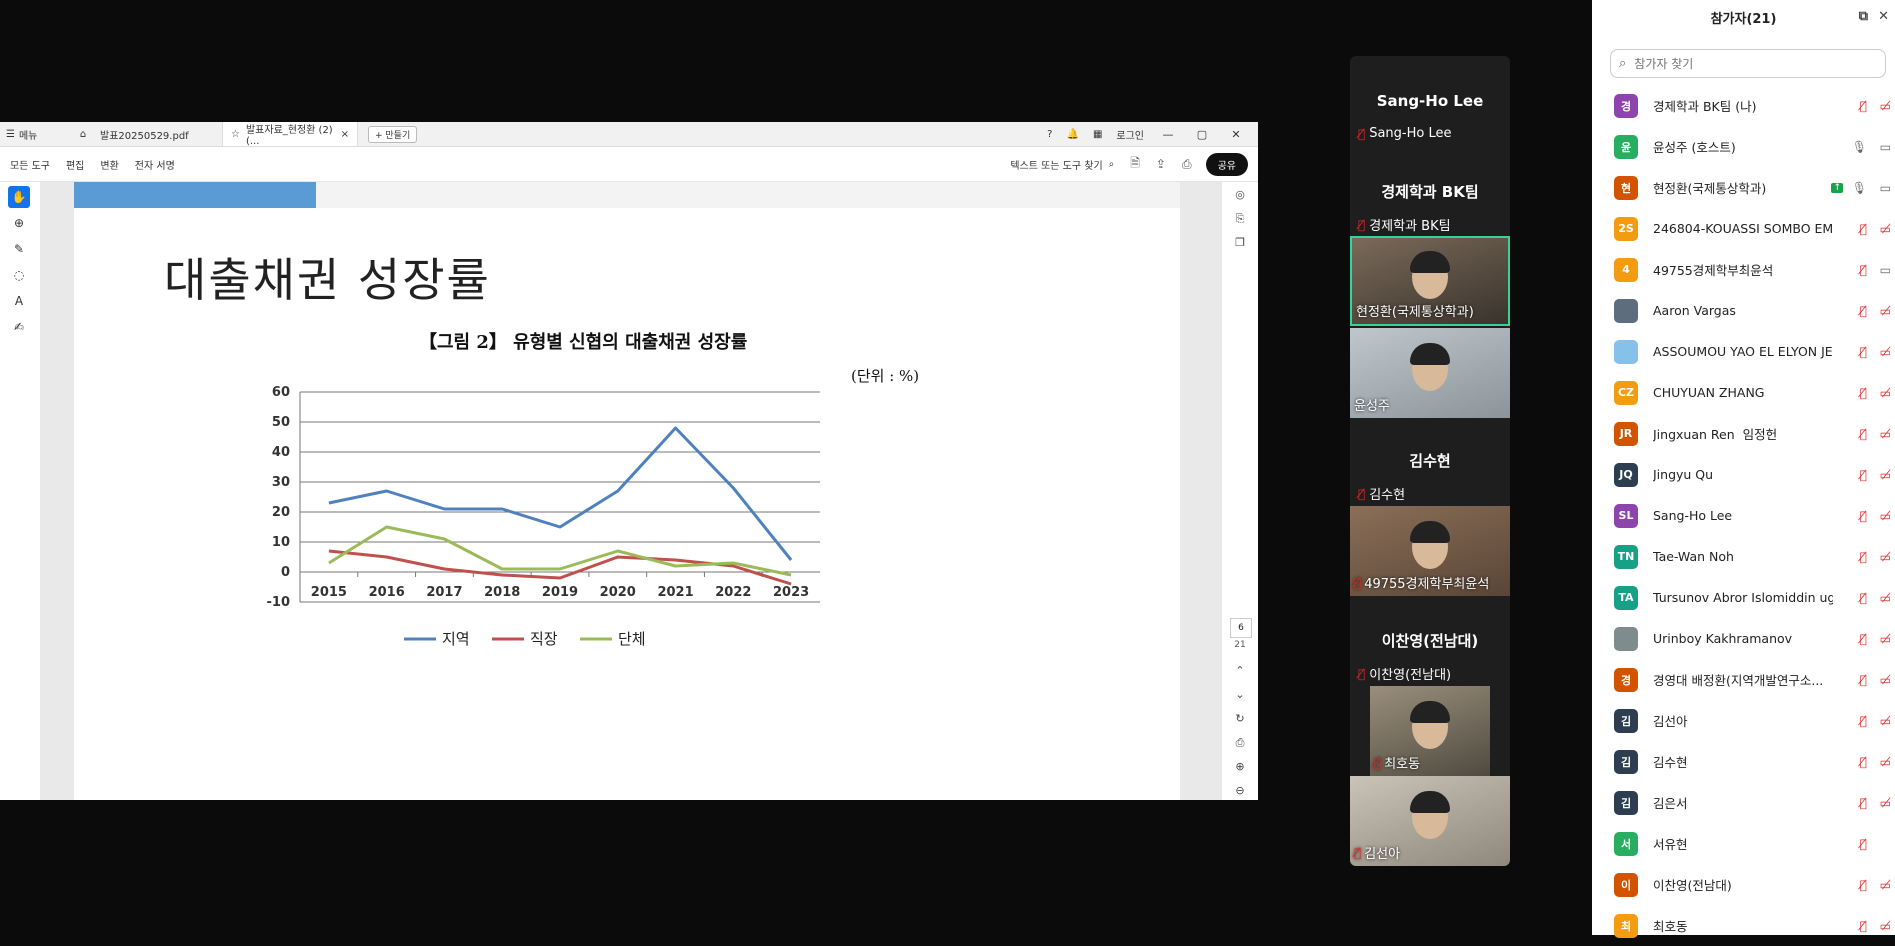 The image size is (1895, 946). Describe the element at coordinates (1240, 697) in the screenshot. I see `next-page-icon: ⌄` at that location.